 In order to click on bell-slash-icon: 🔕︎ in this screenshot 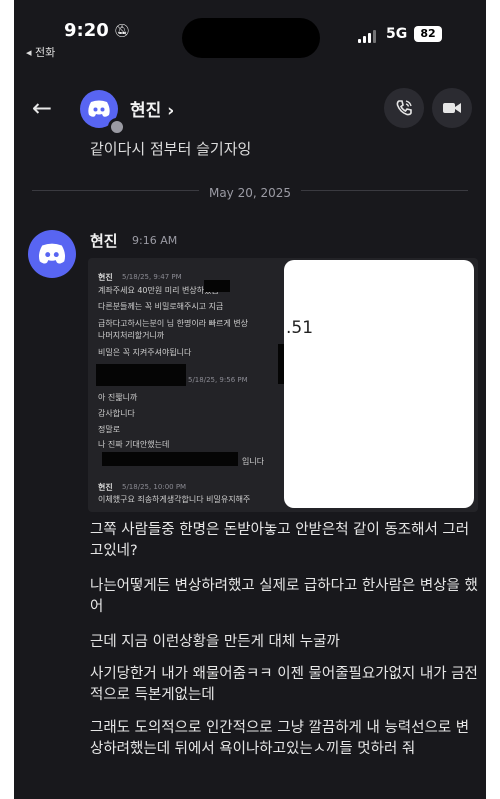, I will do `click(122, 31)`.